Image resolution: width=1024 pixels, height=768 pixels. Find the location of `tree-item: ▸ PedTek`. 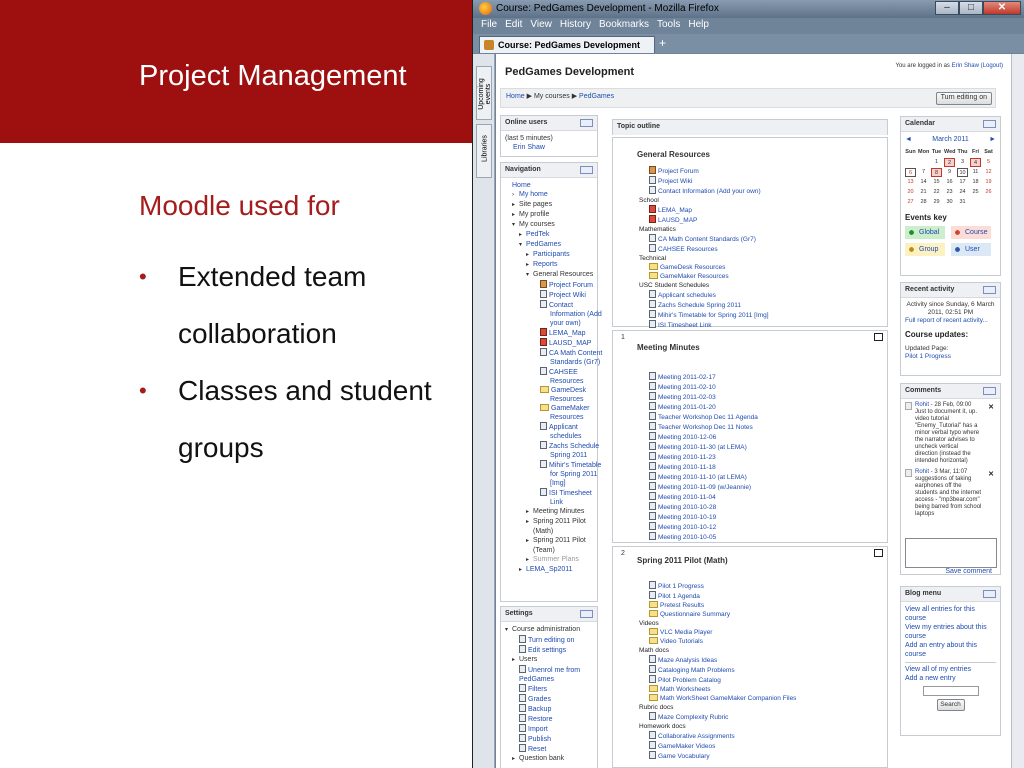

tree-item: ▸ PedTek is located at coordinates (549, 235).